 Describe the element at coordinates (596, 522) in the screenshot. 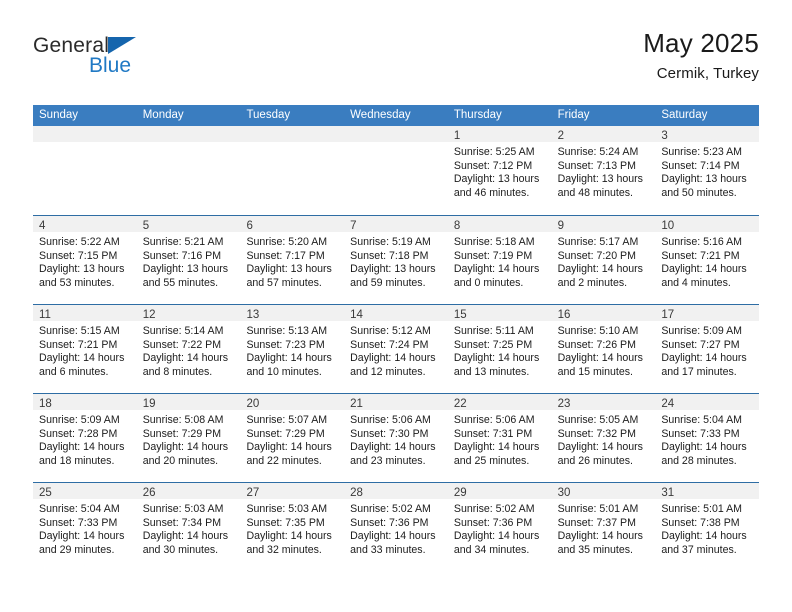

I see `sunset-text: Sunset: 7:37 PM` at that location.